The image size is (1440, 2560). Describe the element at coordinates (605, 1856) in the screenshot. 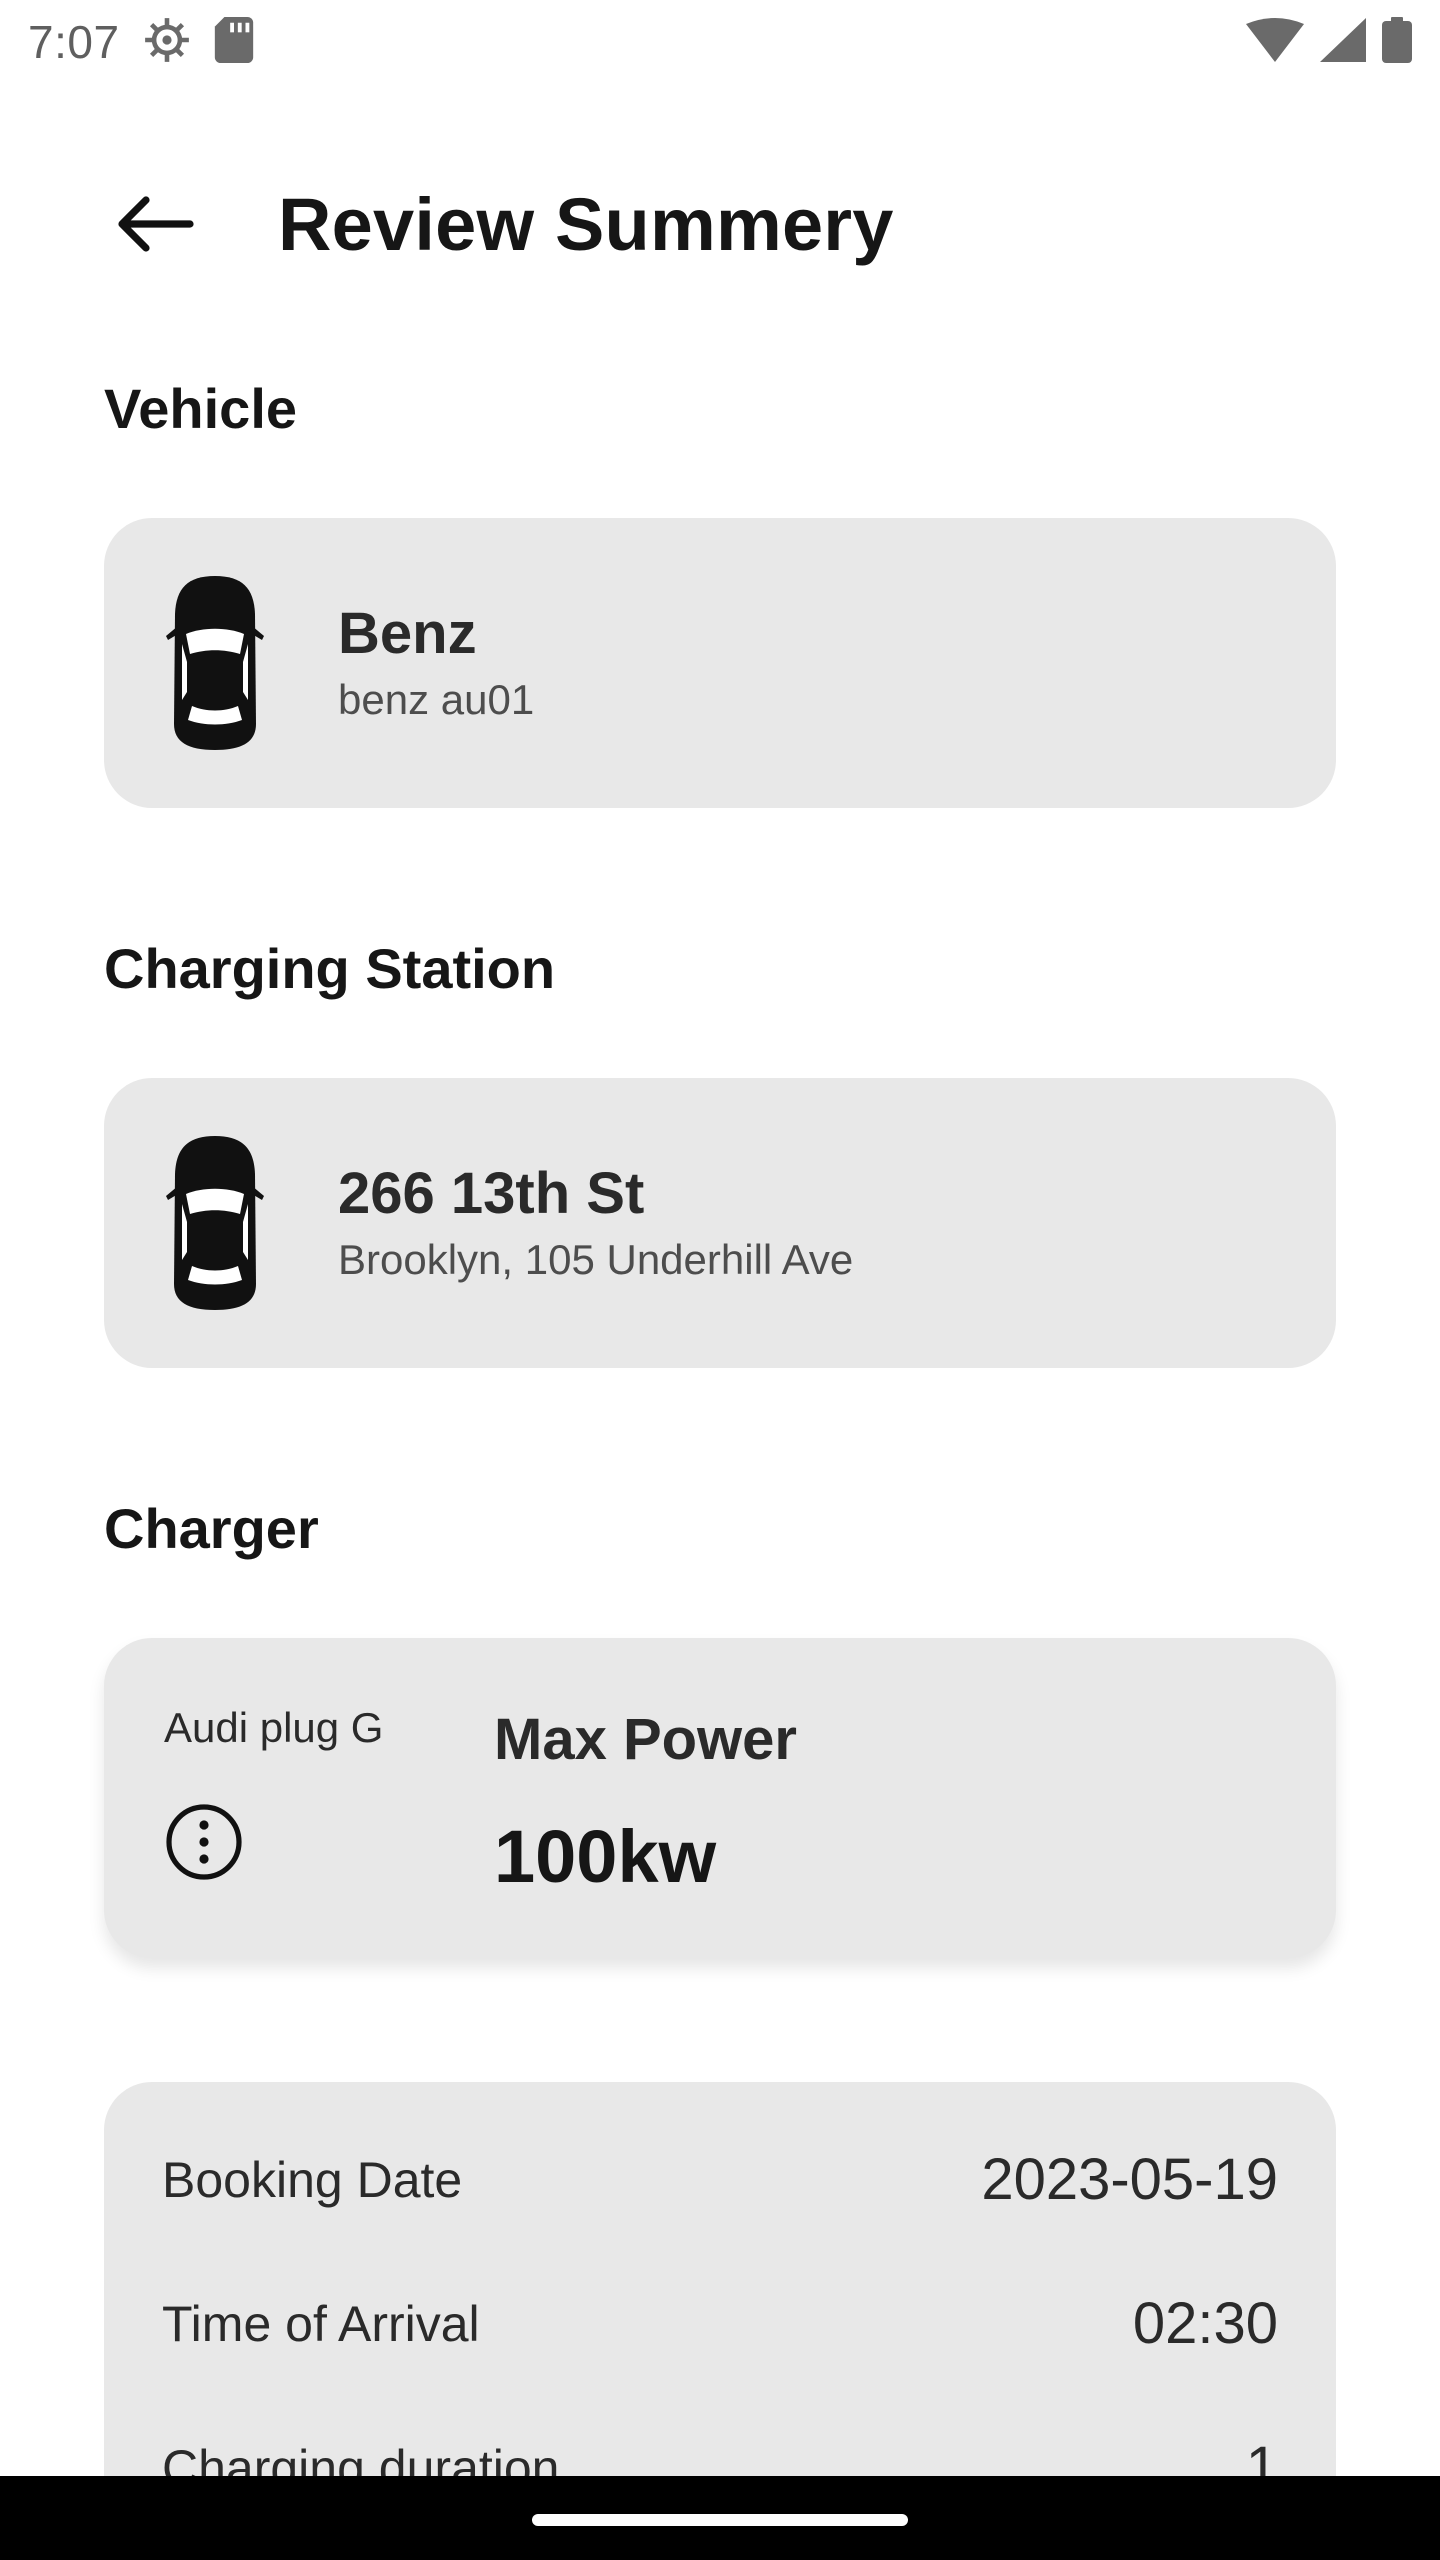

I see `max-power-value: 100kw` at that location.